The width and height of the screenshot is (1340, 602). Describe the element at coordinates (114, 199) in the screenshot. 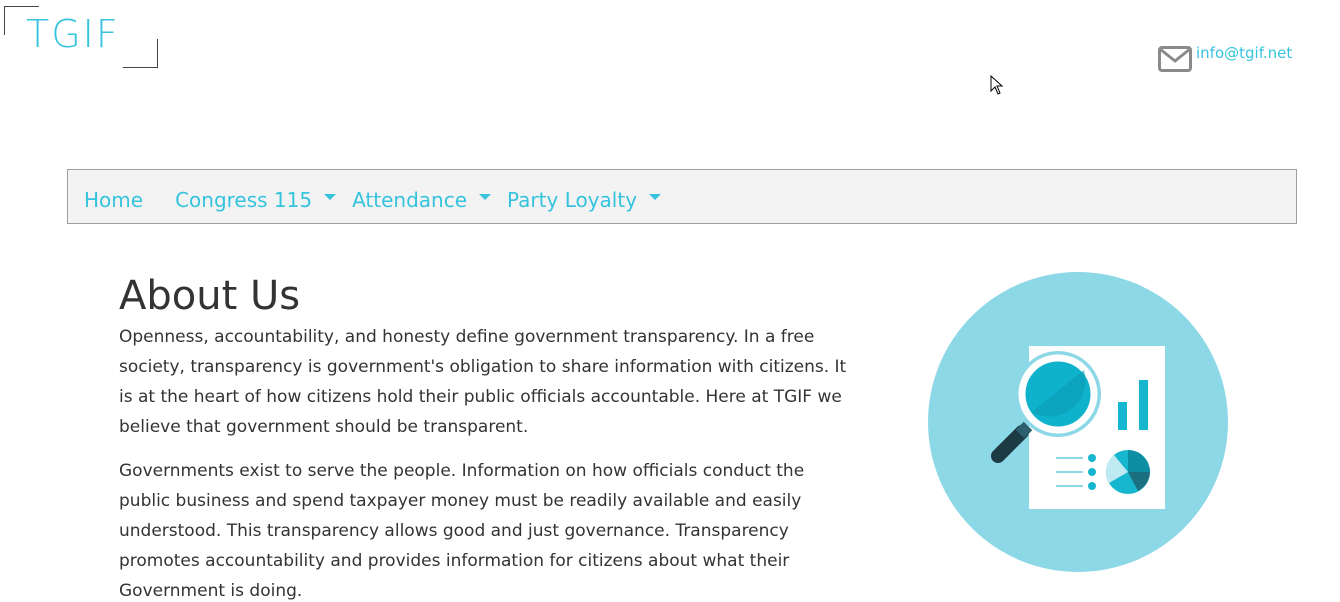

I see `nav-item-label: Home` at that location.